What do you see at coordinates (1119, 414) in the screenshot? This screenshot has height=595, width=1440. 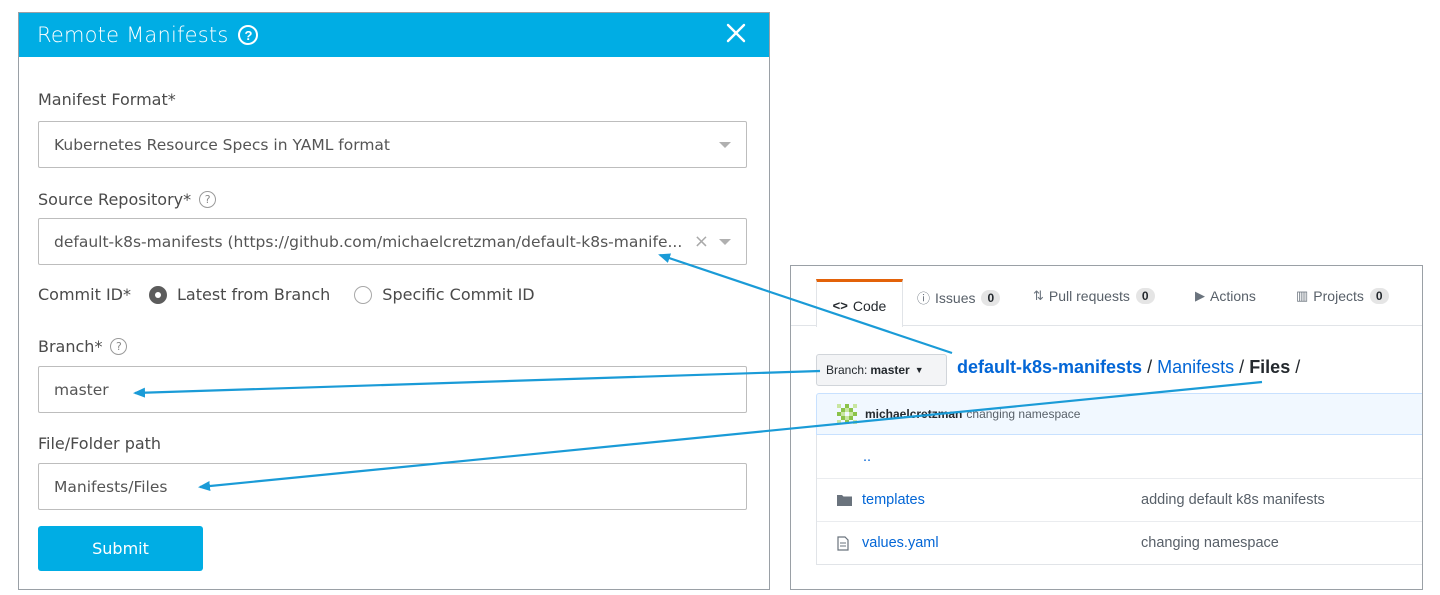 I see `latest-commit-bar: michaelcretzman changing namespace` at bounding box center [1119, 414].